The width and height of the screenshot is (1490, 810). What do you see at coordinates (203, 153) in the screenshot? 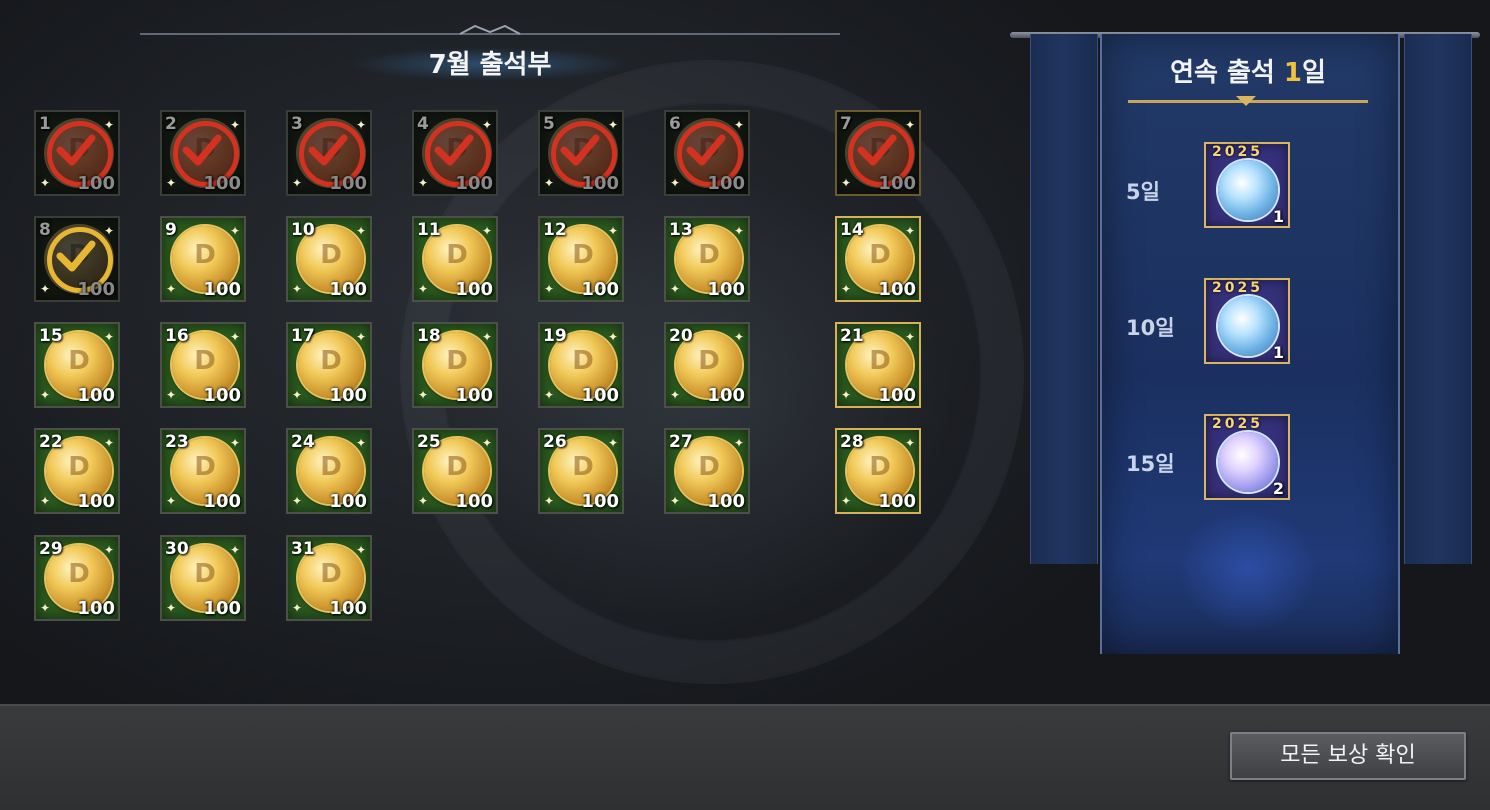
I see `attendance-day-cell: ✦ ✦ 2 100` at bounding box center [203, 153].